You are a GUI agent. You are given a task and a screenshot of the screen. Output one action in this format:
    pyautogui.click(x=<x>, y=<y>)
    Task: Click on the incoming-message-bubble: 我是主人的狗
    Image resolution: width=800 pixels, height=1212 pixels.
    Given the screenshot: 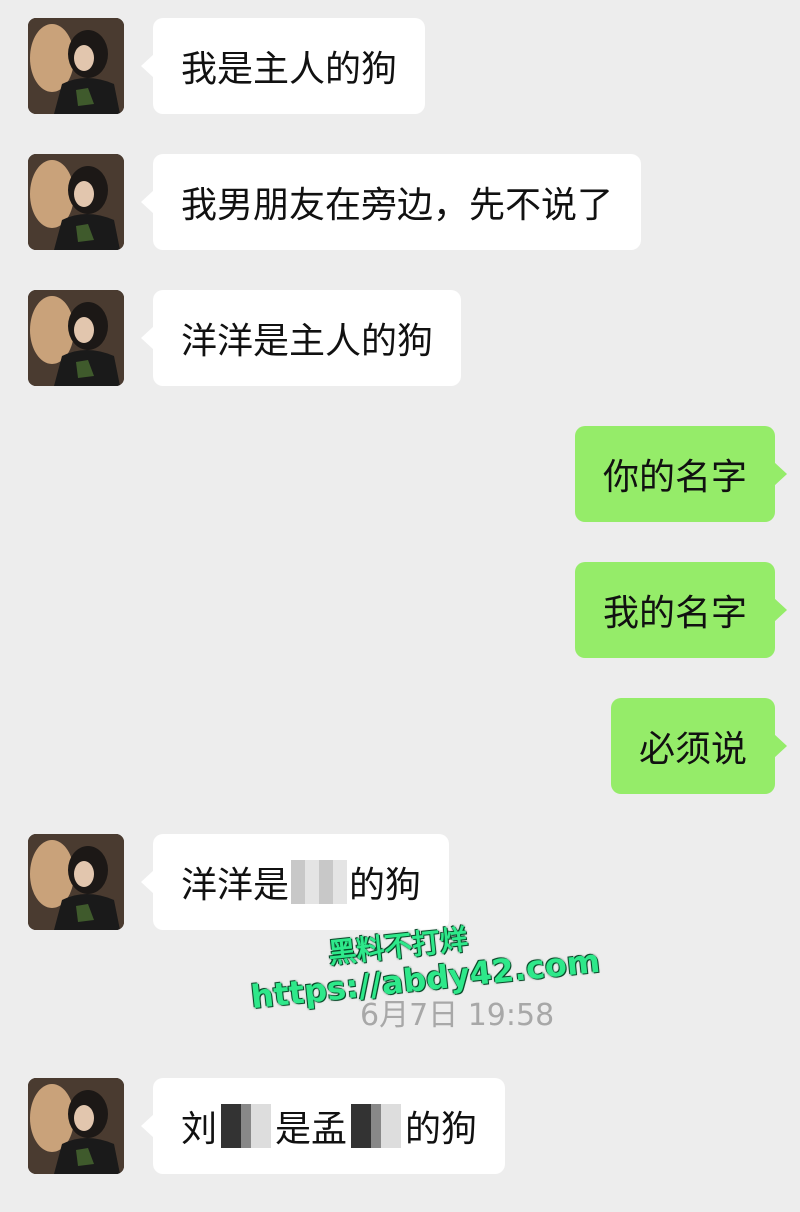 What is the action you would take?
    pyautogui.click(x=283, y=66)
    